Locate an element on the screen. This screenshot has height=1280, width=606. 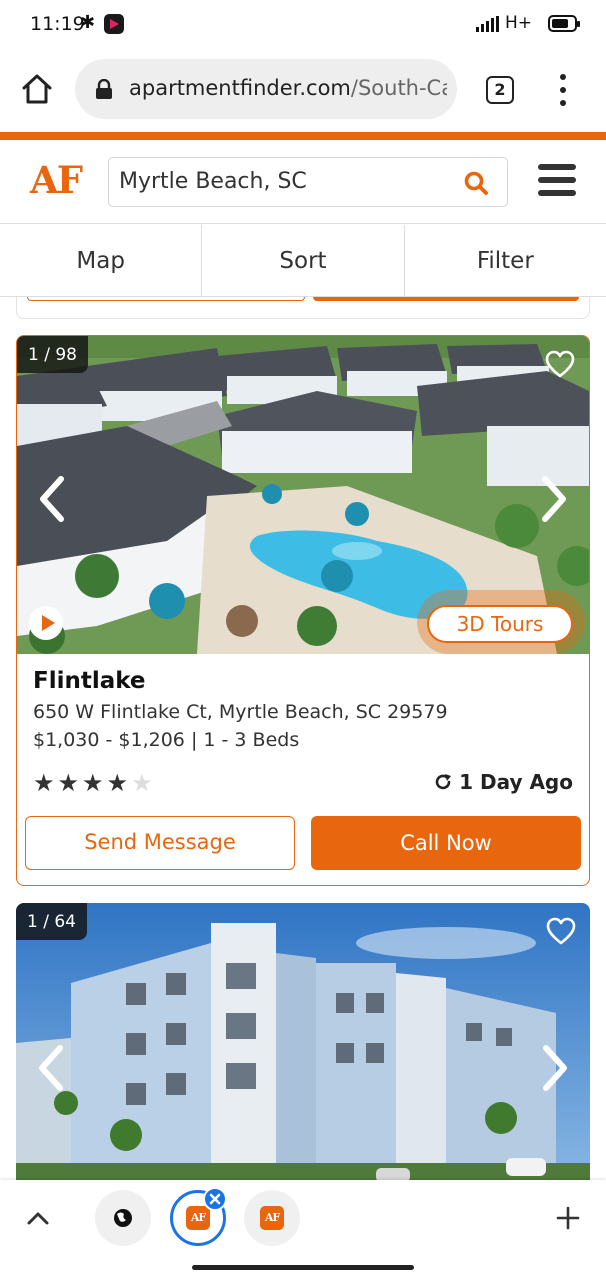
photo-counter-2: 1 / 64 is located at coordinates (51, 921).